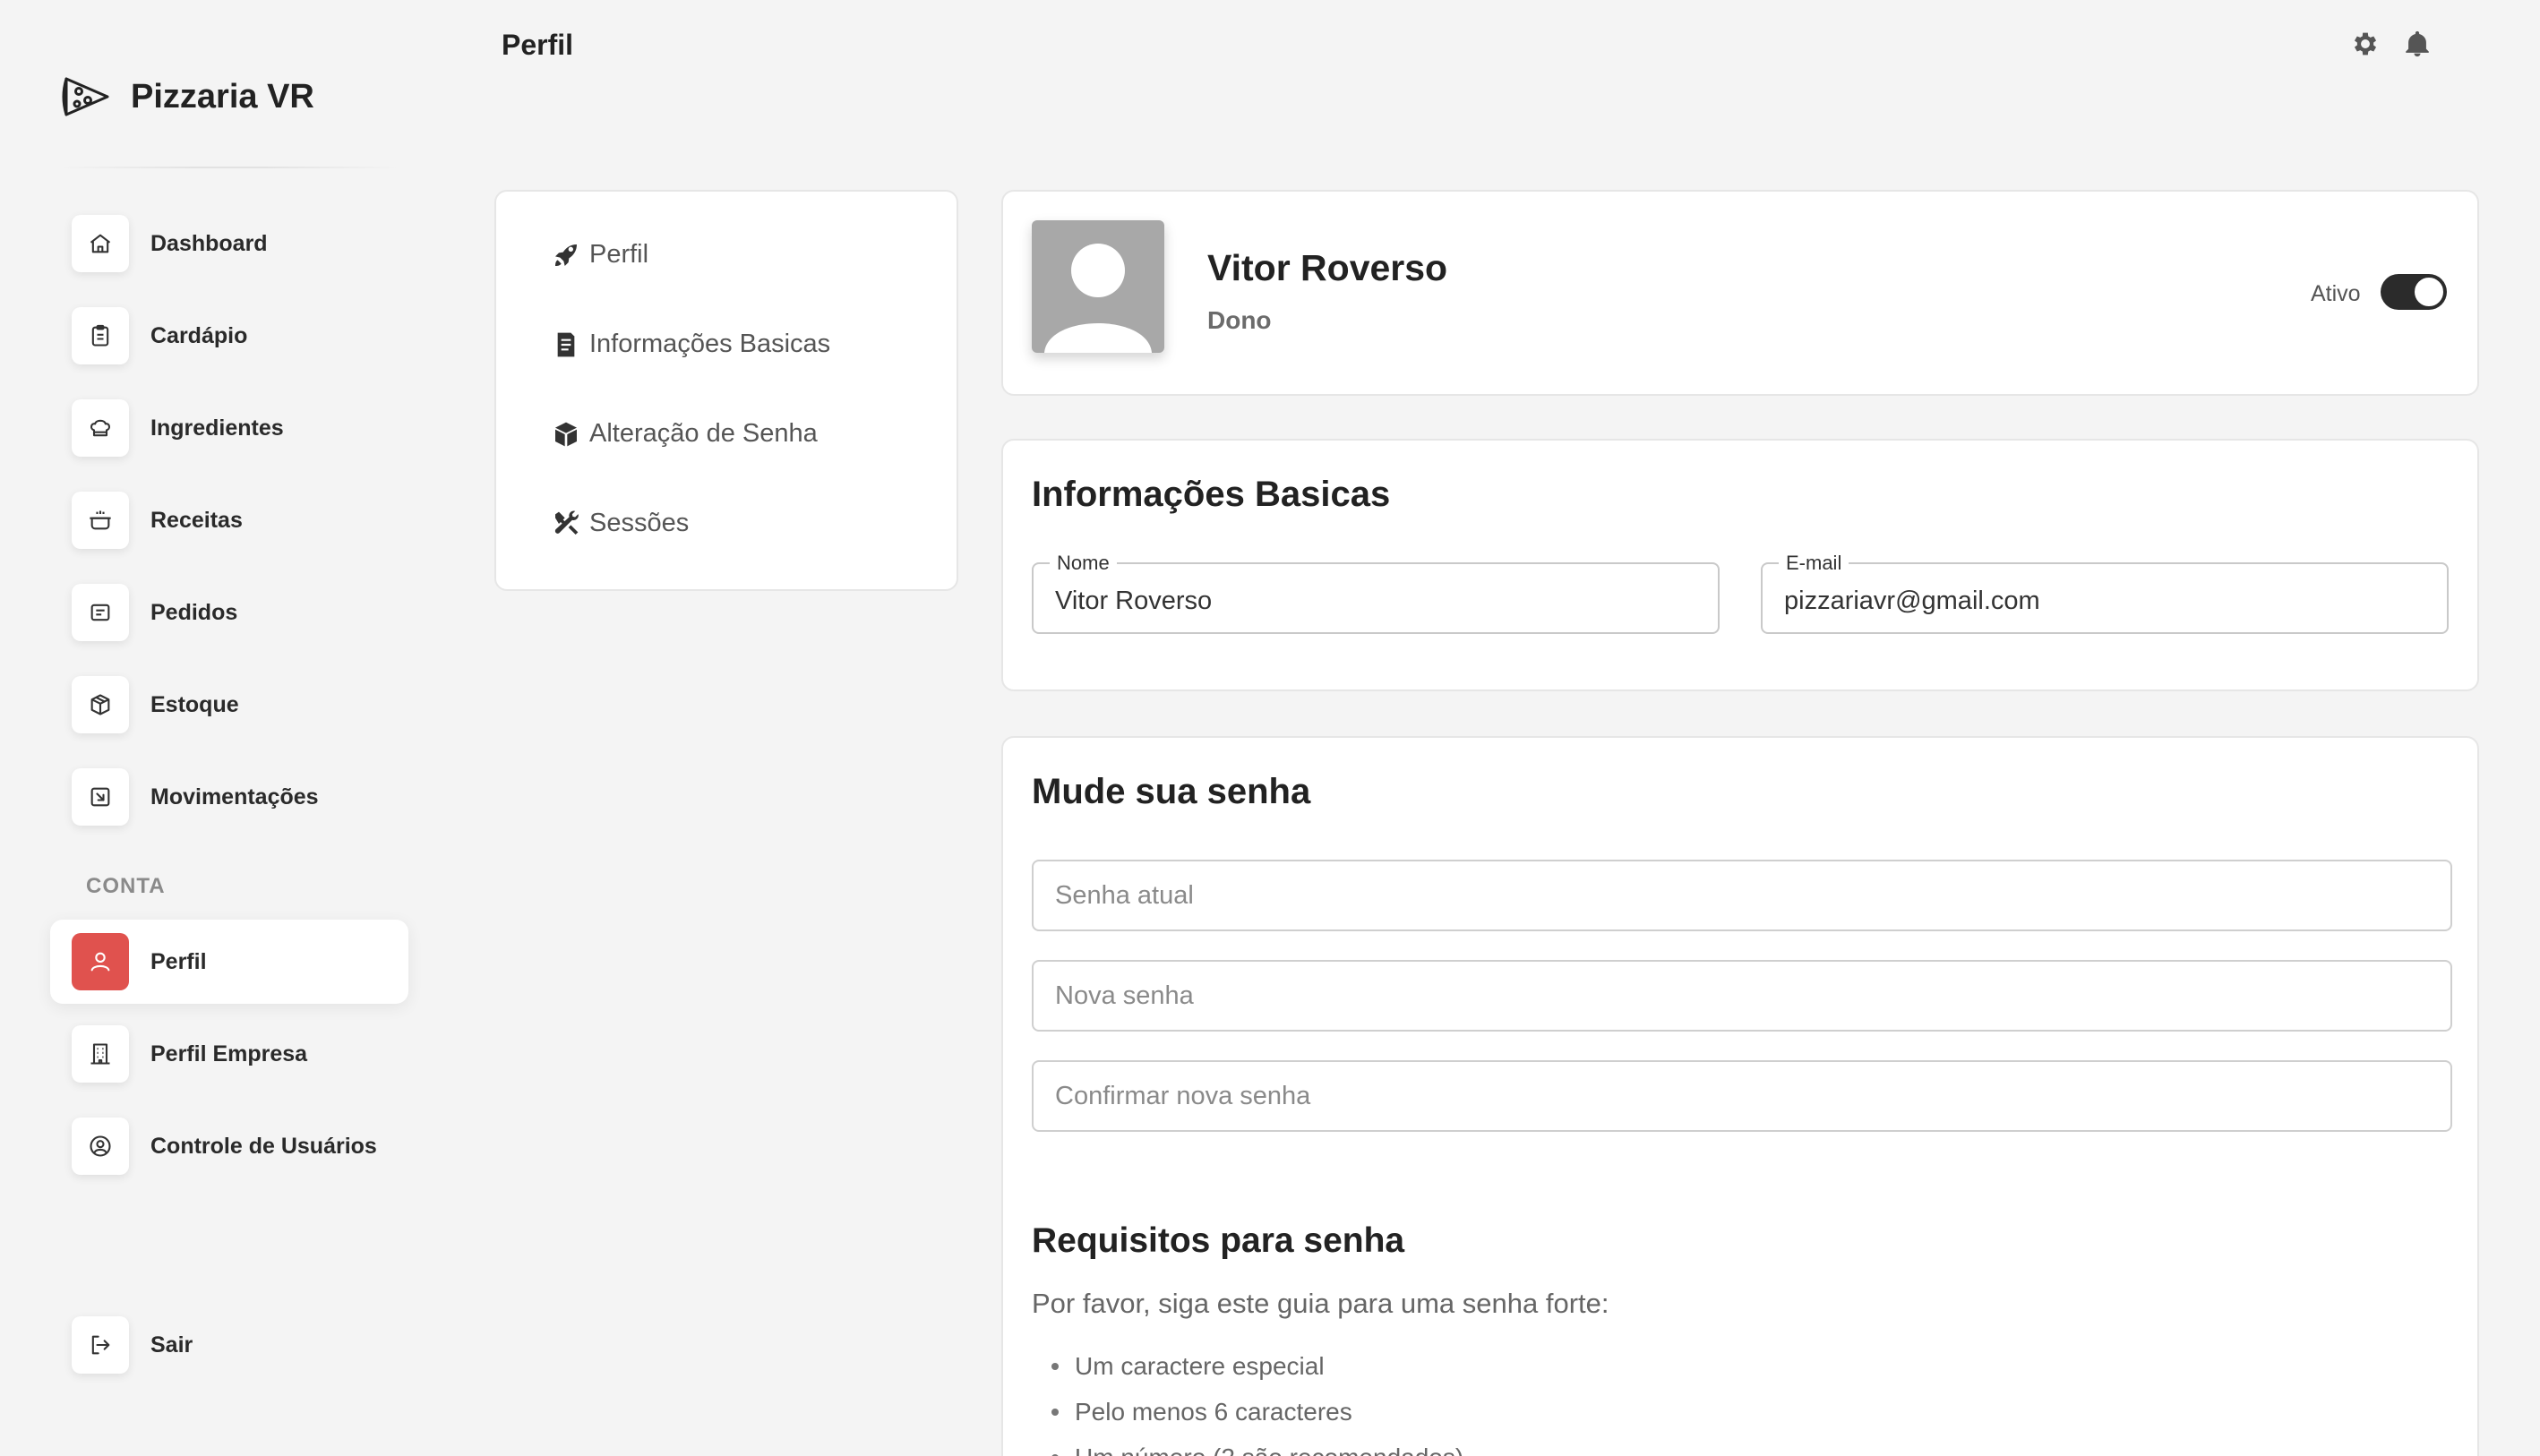  I want to click on sidebar-item-estoque: Estoque, so click(229, 705).